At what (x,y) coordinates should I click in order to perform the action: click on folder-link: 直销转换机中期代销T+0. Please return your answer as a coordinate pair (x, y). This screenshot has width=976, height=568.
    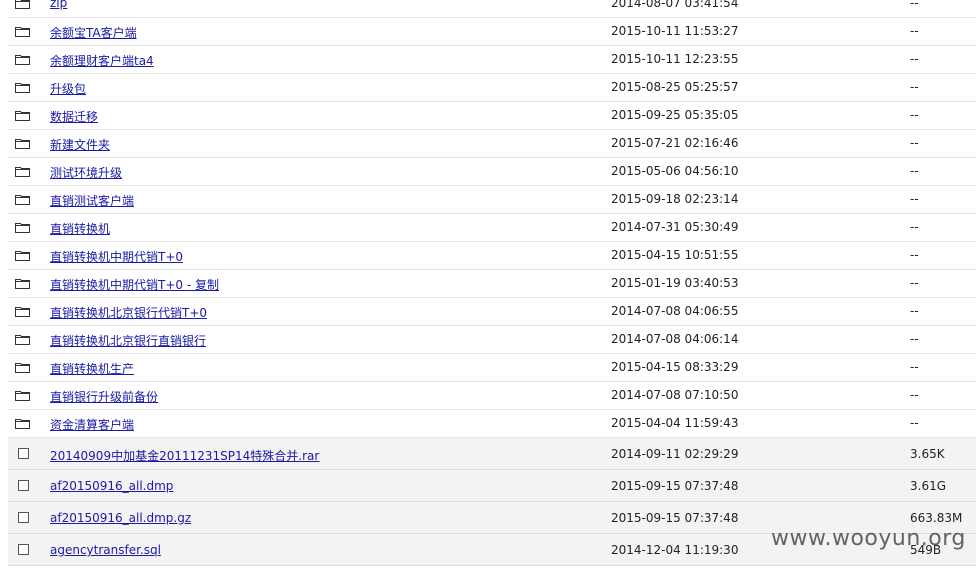
    Looking at the image, I should click on (116, 256).